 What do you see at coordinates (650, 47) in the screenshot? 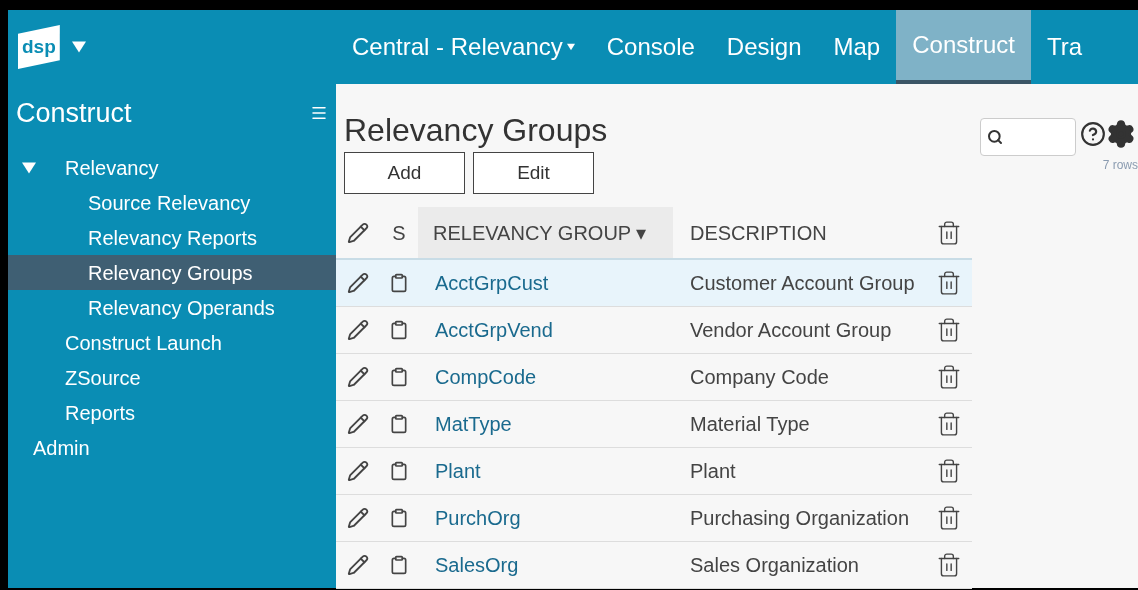
I see `nav-tab: Console` at bounding box center [650, 47].